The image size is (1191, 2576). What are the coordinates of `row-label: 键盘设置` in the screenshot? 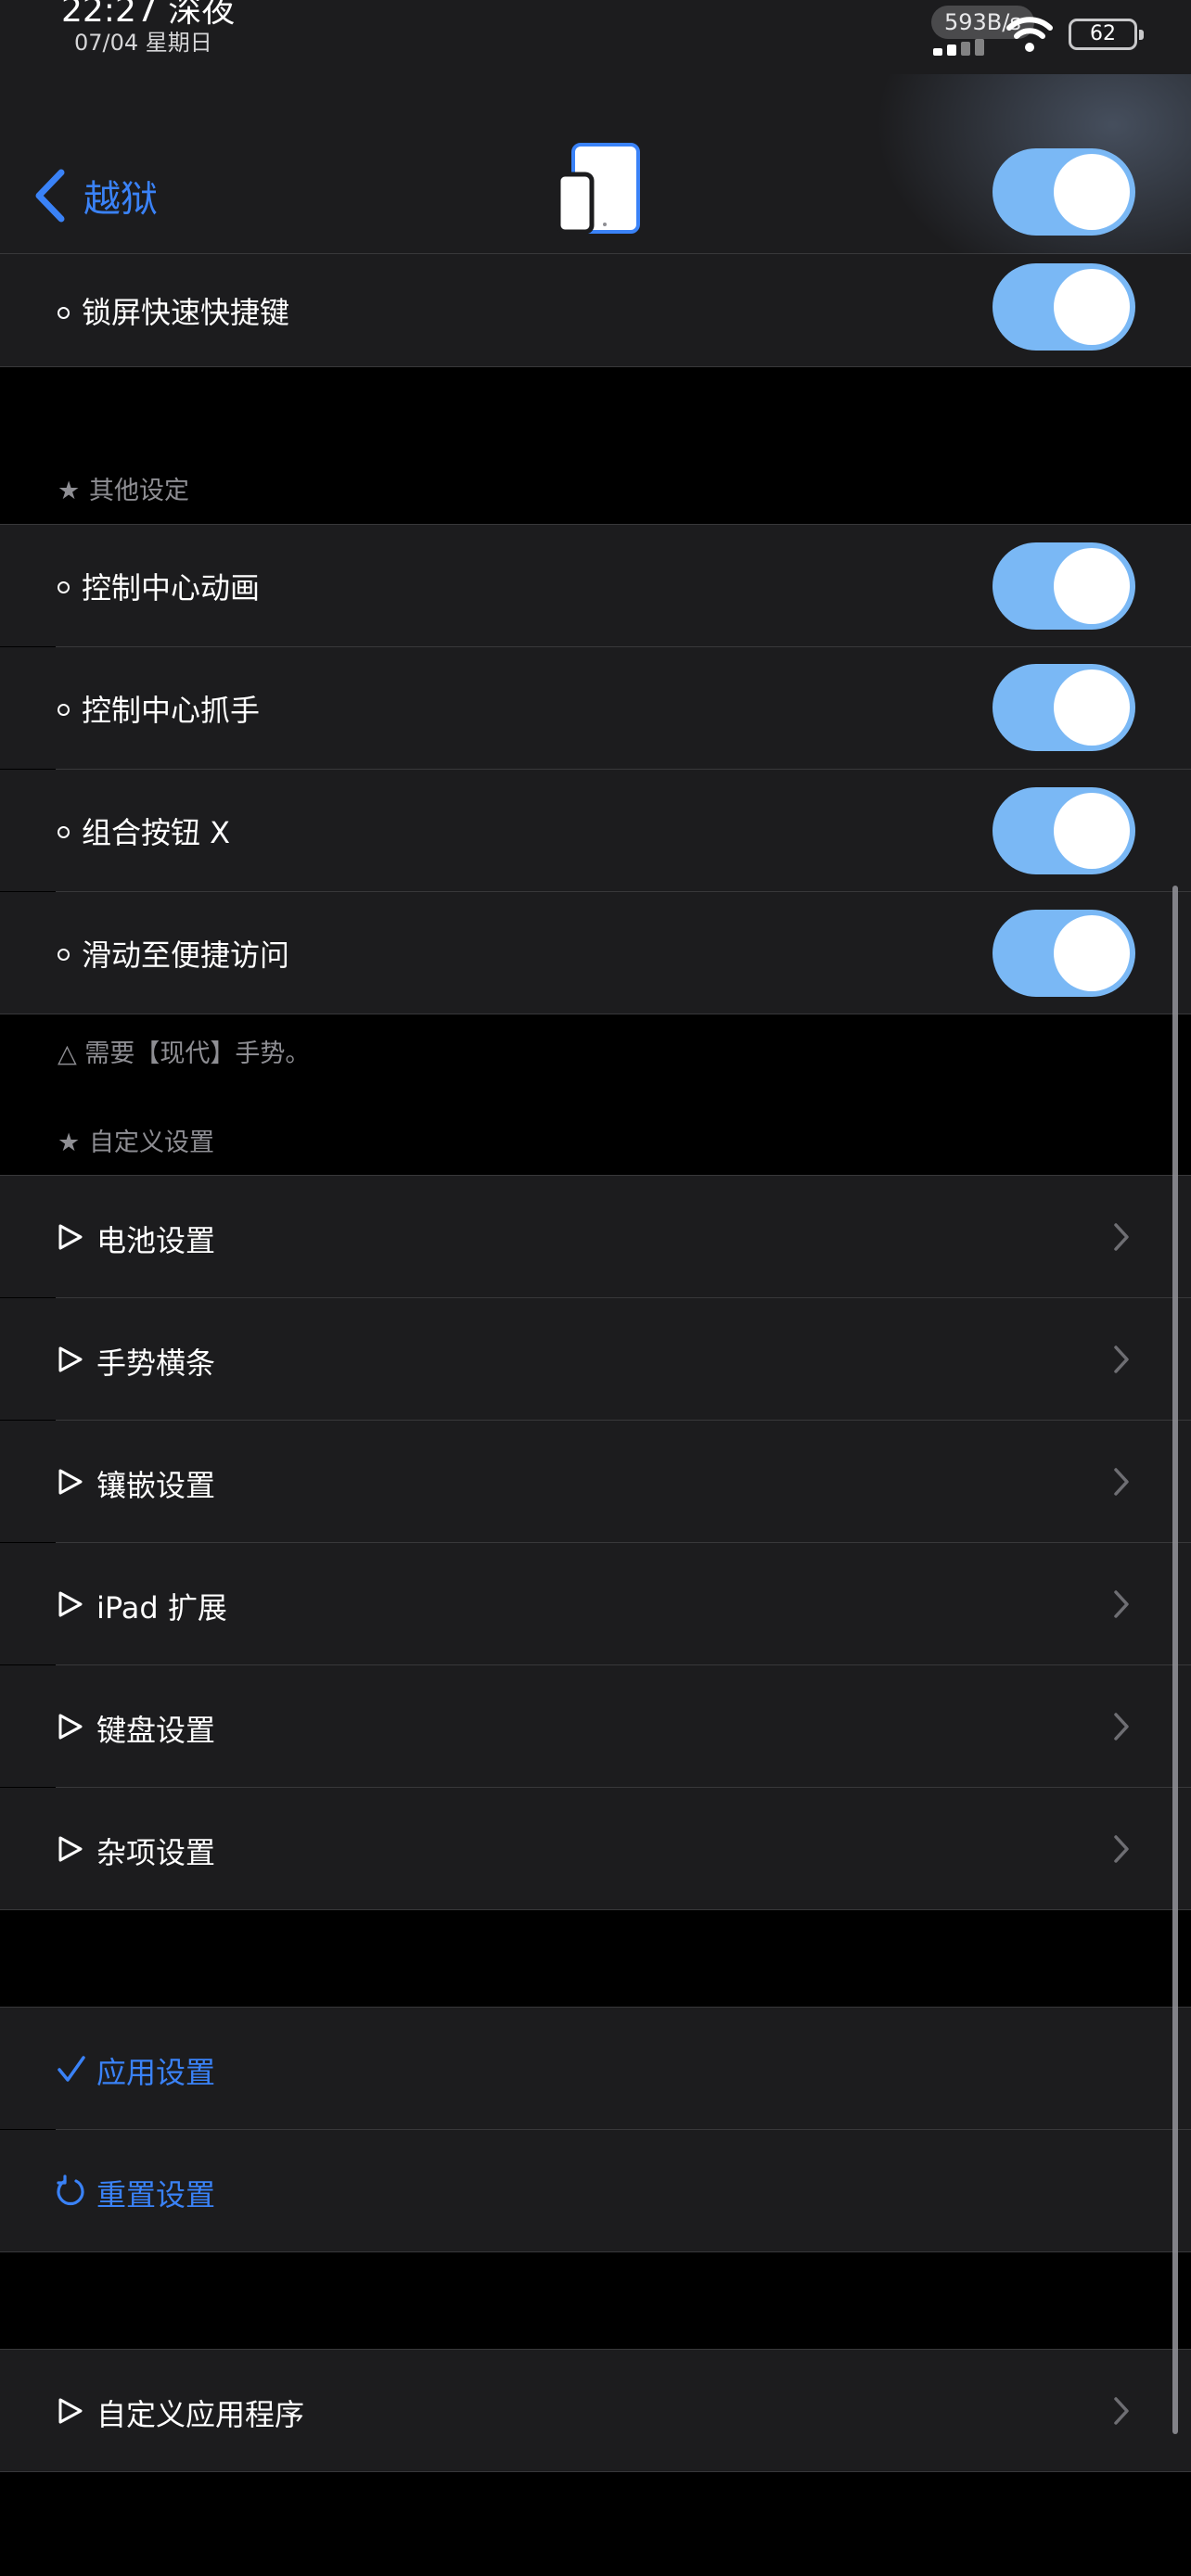 It's located at (156, 1731).